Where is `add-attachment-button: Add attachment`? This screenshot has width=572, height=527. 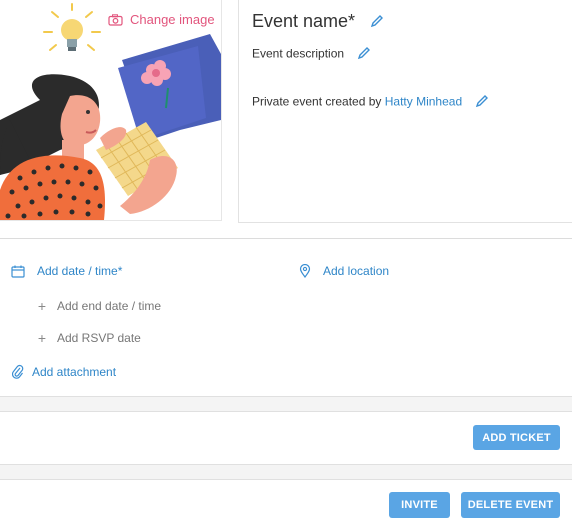
add-attachment-button: Add attachment is located at coordinates (64, 371).